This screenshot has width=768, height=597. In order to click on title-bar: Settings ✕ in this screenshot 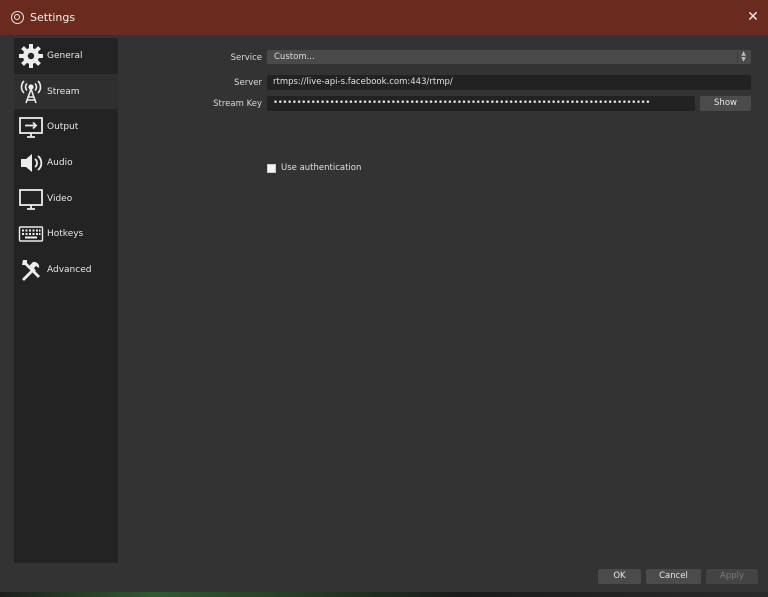, I will do `click(384, 17)`.